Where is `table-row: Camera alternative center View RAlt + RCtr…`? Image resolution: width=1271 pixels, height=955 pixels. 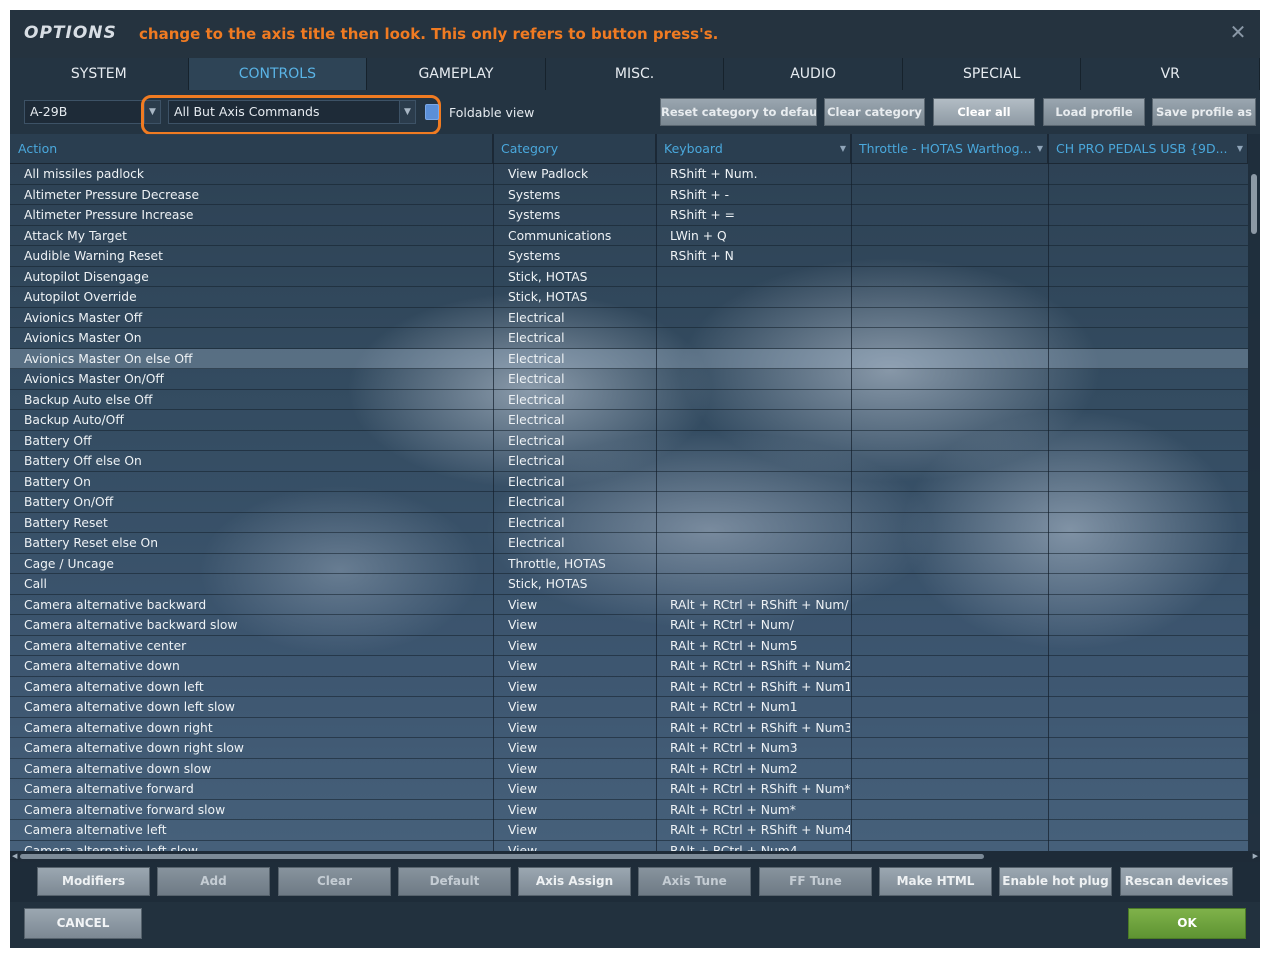 table-row: Camera alternative center View RAlt + RCtr… is located at coordinates (629, 646).